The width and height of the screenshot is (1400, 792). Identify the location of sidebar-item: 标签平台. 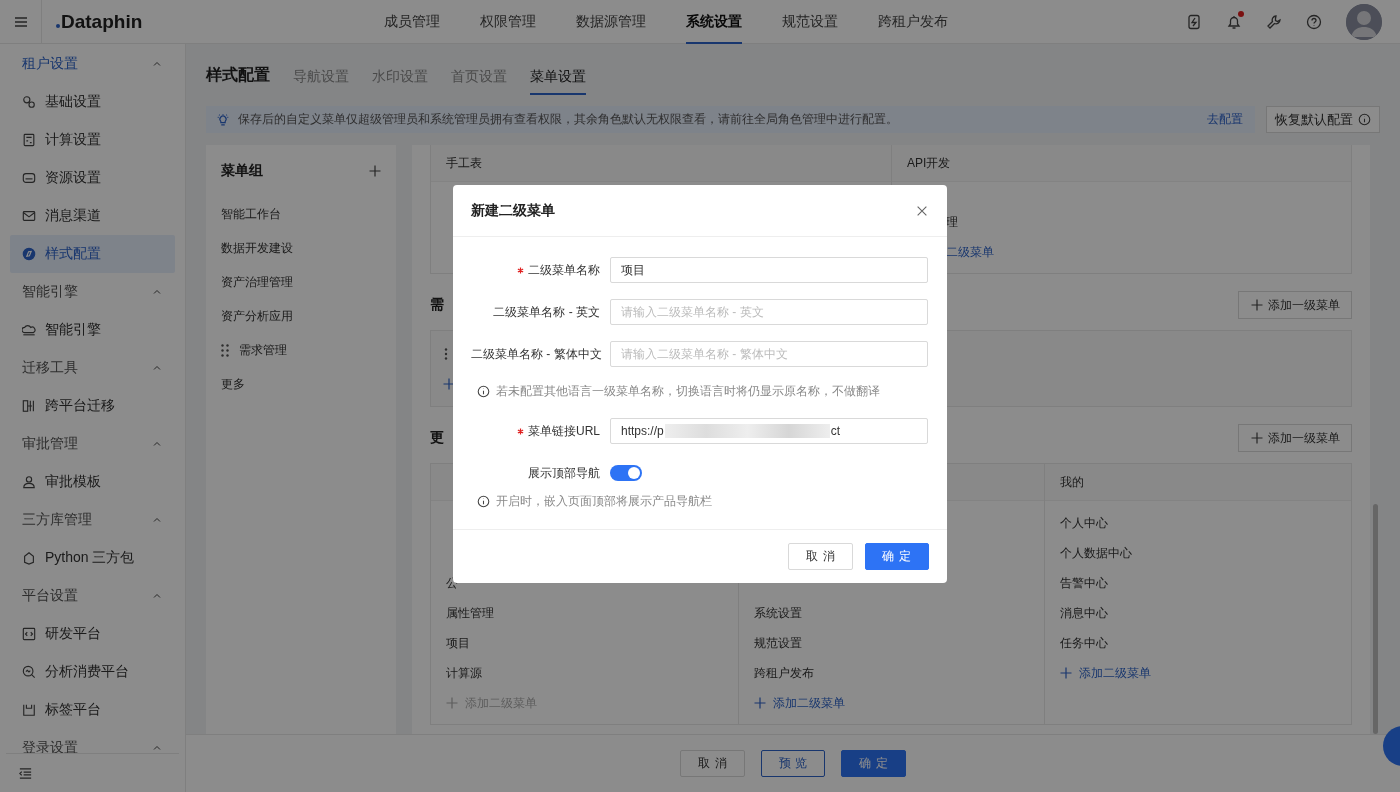
(92, 710).